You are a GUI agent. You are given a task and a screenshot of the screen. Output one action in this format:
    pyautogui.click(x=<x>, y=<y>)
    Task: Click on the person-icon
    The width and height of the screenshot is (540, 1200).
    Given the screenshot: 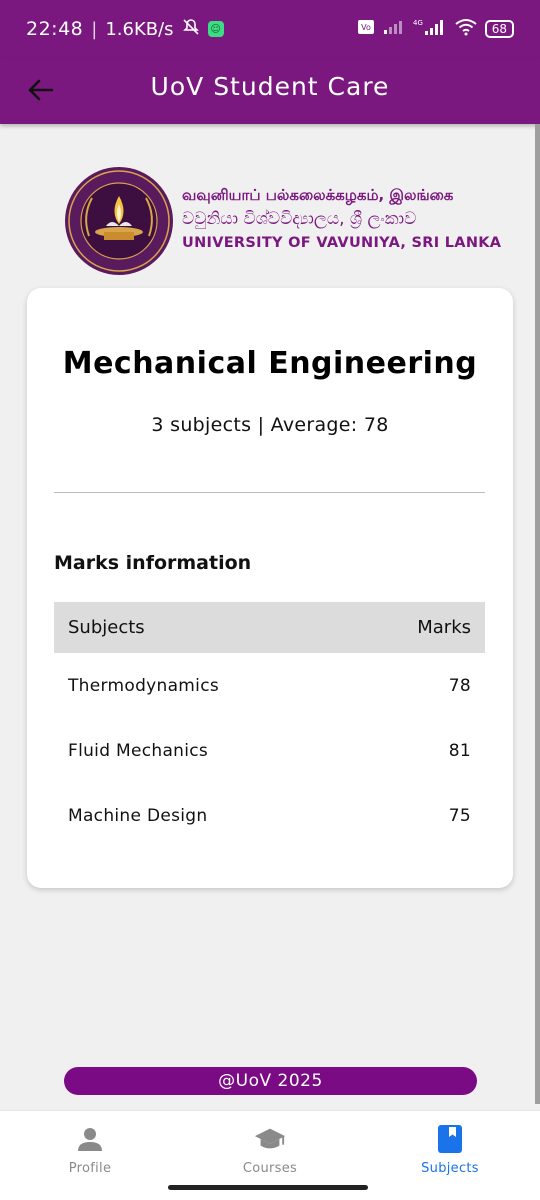 What is the action you would take?
    pyautogui.click(x=90, y=1139)
    